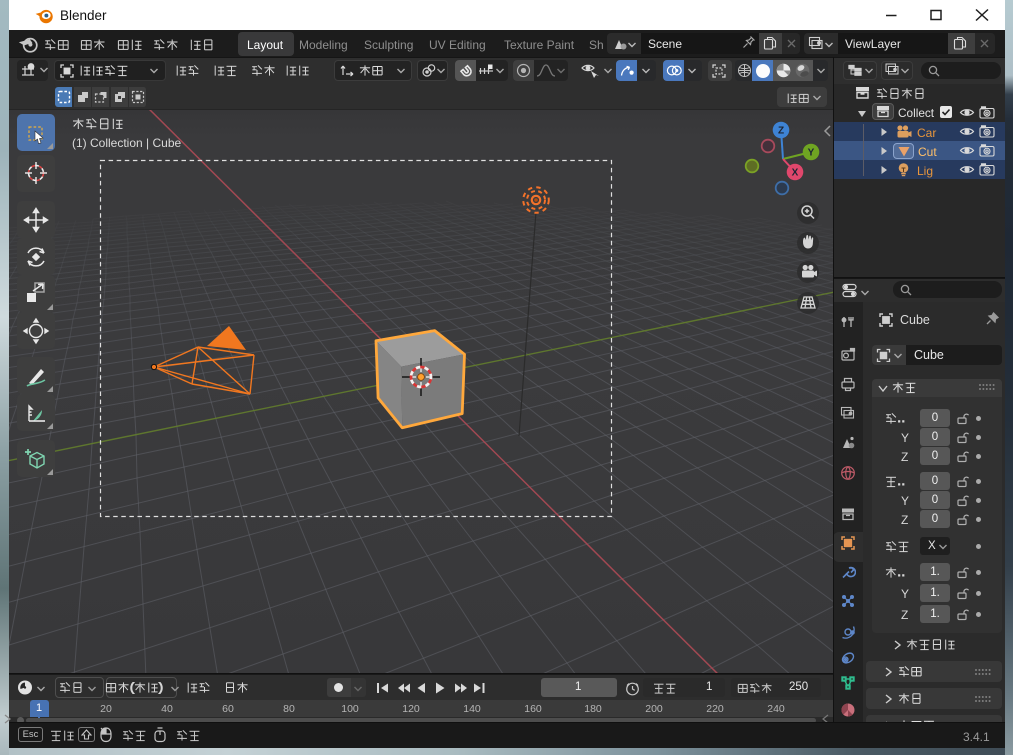  I want to click on svg-text: 20, so click(106, 709).